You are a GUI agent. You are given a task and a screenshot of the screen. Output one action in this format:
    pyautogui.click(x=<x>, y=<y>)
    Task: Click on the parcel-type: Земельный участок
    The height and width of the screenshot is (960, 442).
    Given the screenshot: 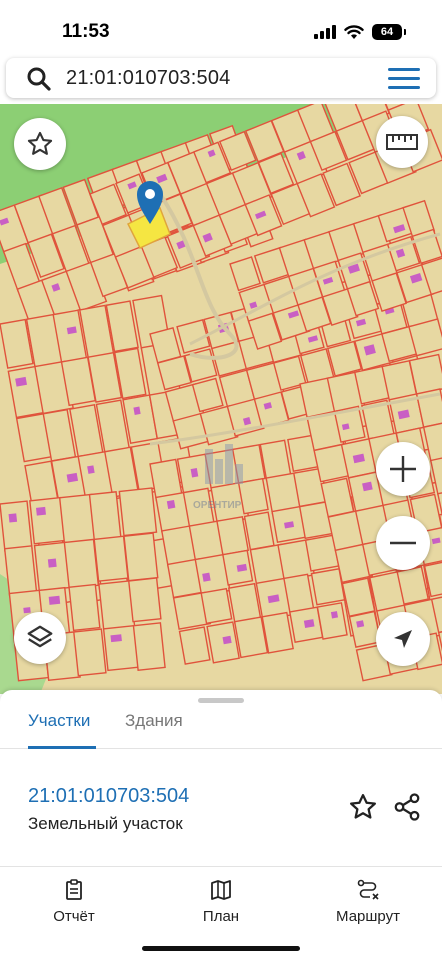 What is the action you would take?
    pyautogui.click(x=105, y=823)
    